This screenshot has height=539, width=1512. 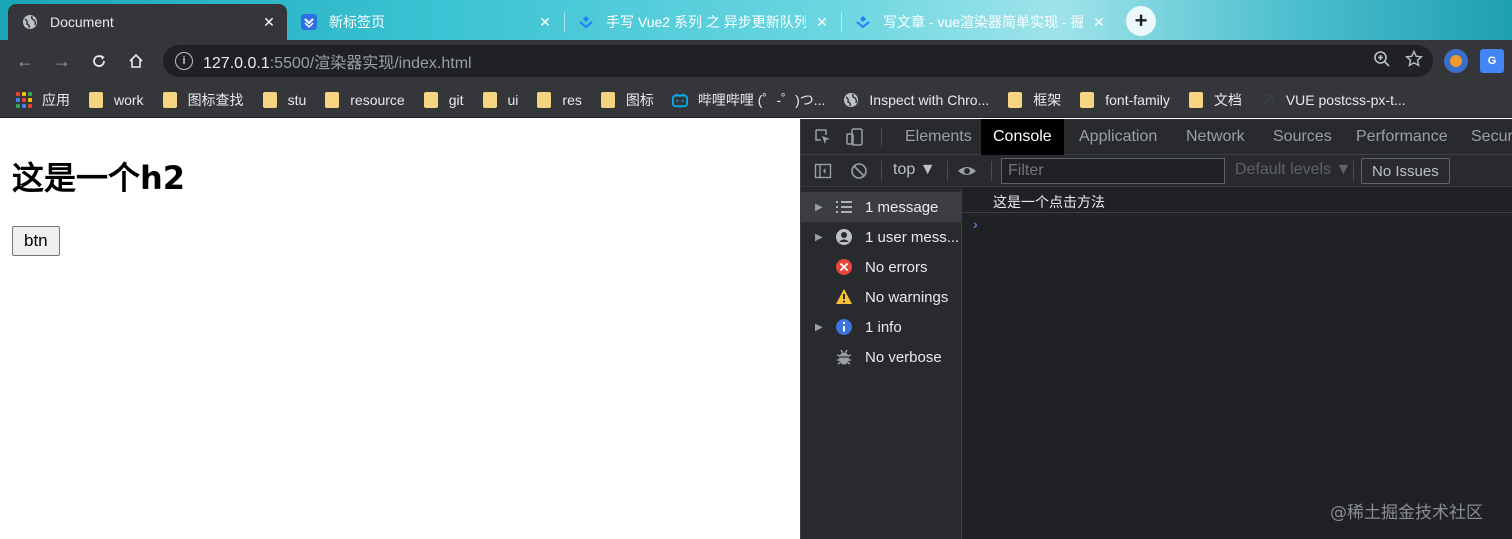 What do you see at coordinates (706, 22) in the screenshot?
I see `tab-title: 手写 Vue2 系列 之 异步更新队列` at bounding box center [706, 22].